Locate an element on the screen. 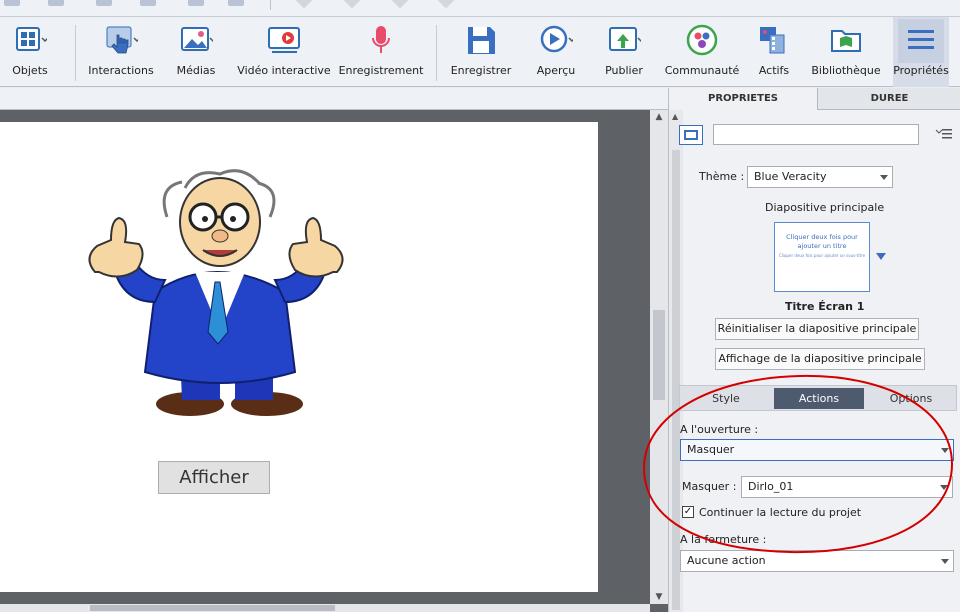  toolbar-label: Publier is located at coordinates (624, 70).